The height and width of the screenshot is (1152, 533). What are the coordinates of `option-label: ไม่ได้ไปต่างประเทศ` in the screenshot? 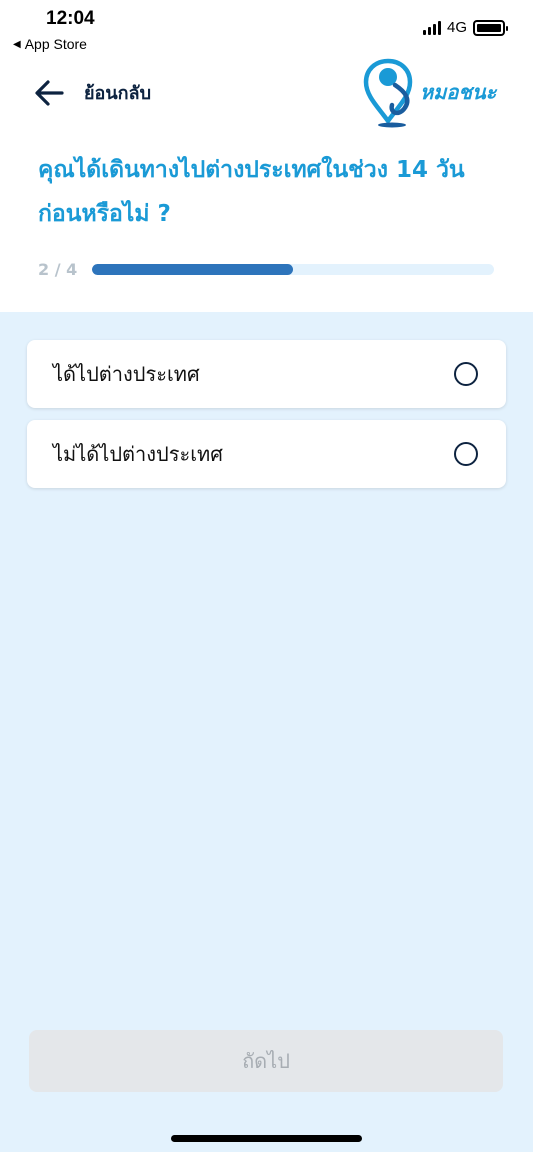 It's located at (138, 454).